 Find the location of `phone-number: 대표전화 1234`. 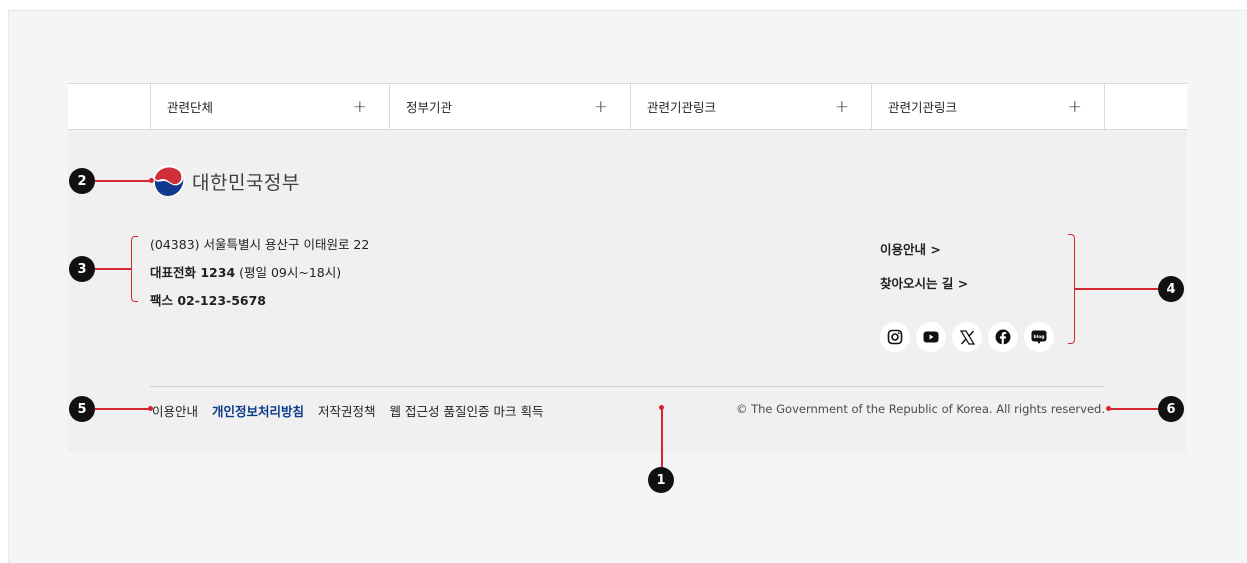

phone-number: 대표전화 1234 is located at coordinates (193, 272).